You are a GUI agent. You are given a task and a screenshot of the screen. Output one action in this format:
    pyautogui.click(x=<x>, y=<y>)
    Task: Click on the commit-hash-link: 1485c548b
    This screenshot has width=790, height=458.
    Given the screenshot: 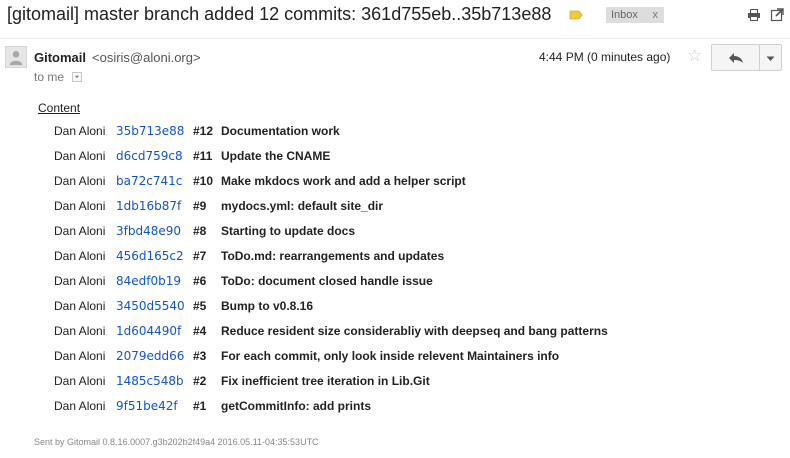 What is the action you would take?
    pyautogui.click(x=150, y=381)
    